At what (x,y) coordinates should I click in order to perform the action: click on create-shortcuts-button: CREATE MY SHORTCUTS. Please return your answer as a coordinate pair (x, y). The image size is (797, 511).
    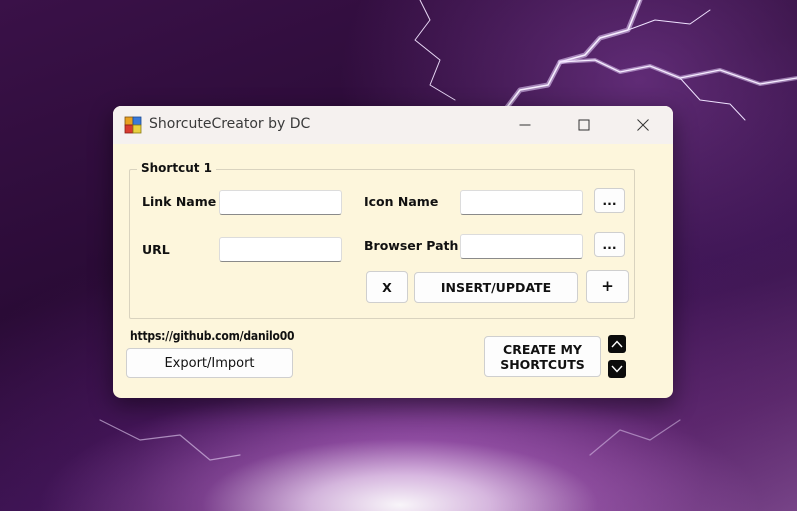
    Looking at the image, I should click on (542, 356).